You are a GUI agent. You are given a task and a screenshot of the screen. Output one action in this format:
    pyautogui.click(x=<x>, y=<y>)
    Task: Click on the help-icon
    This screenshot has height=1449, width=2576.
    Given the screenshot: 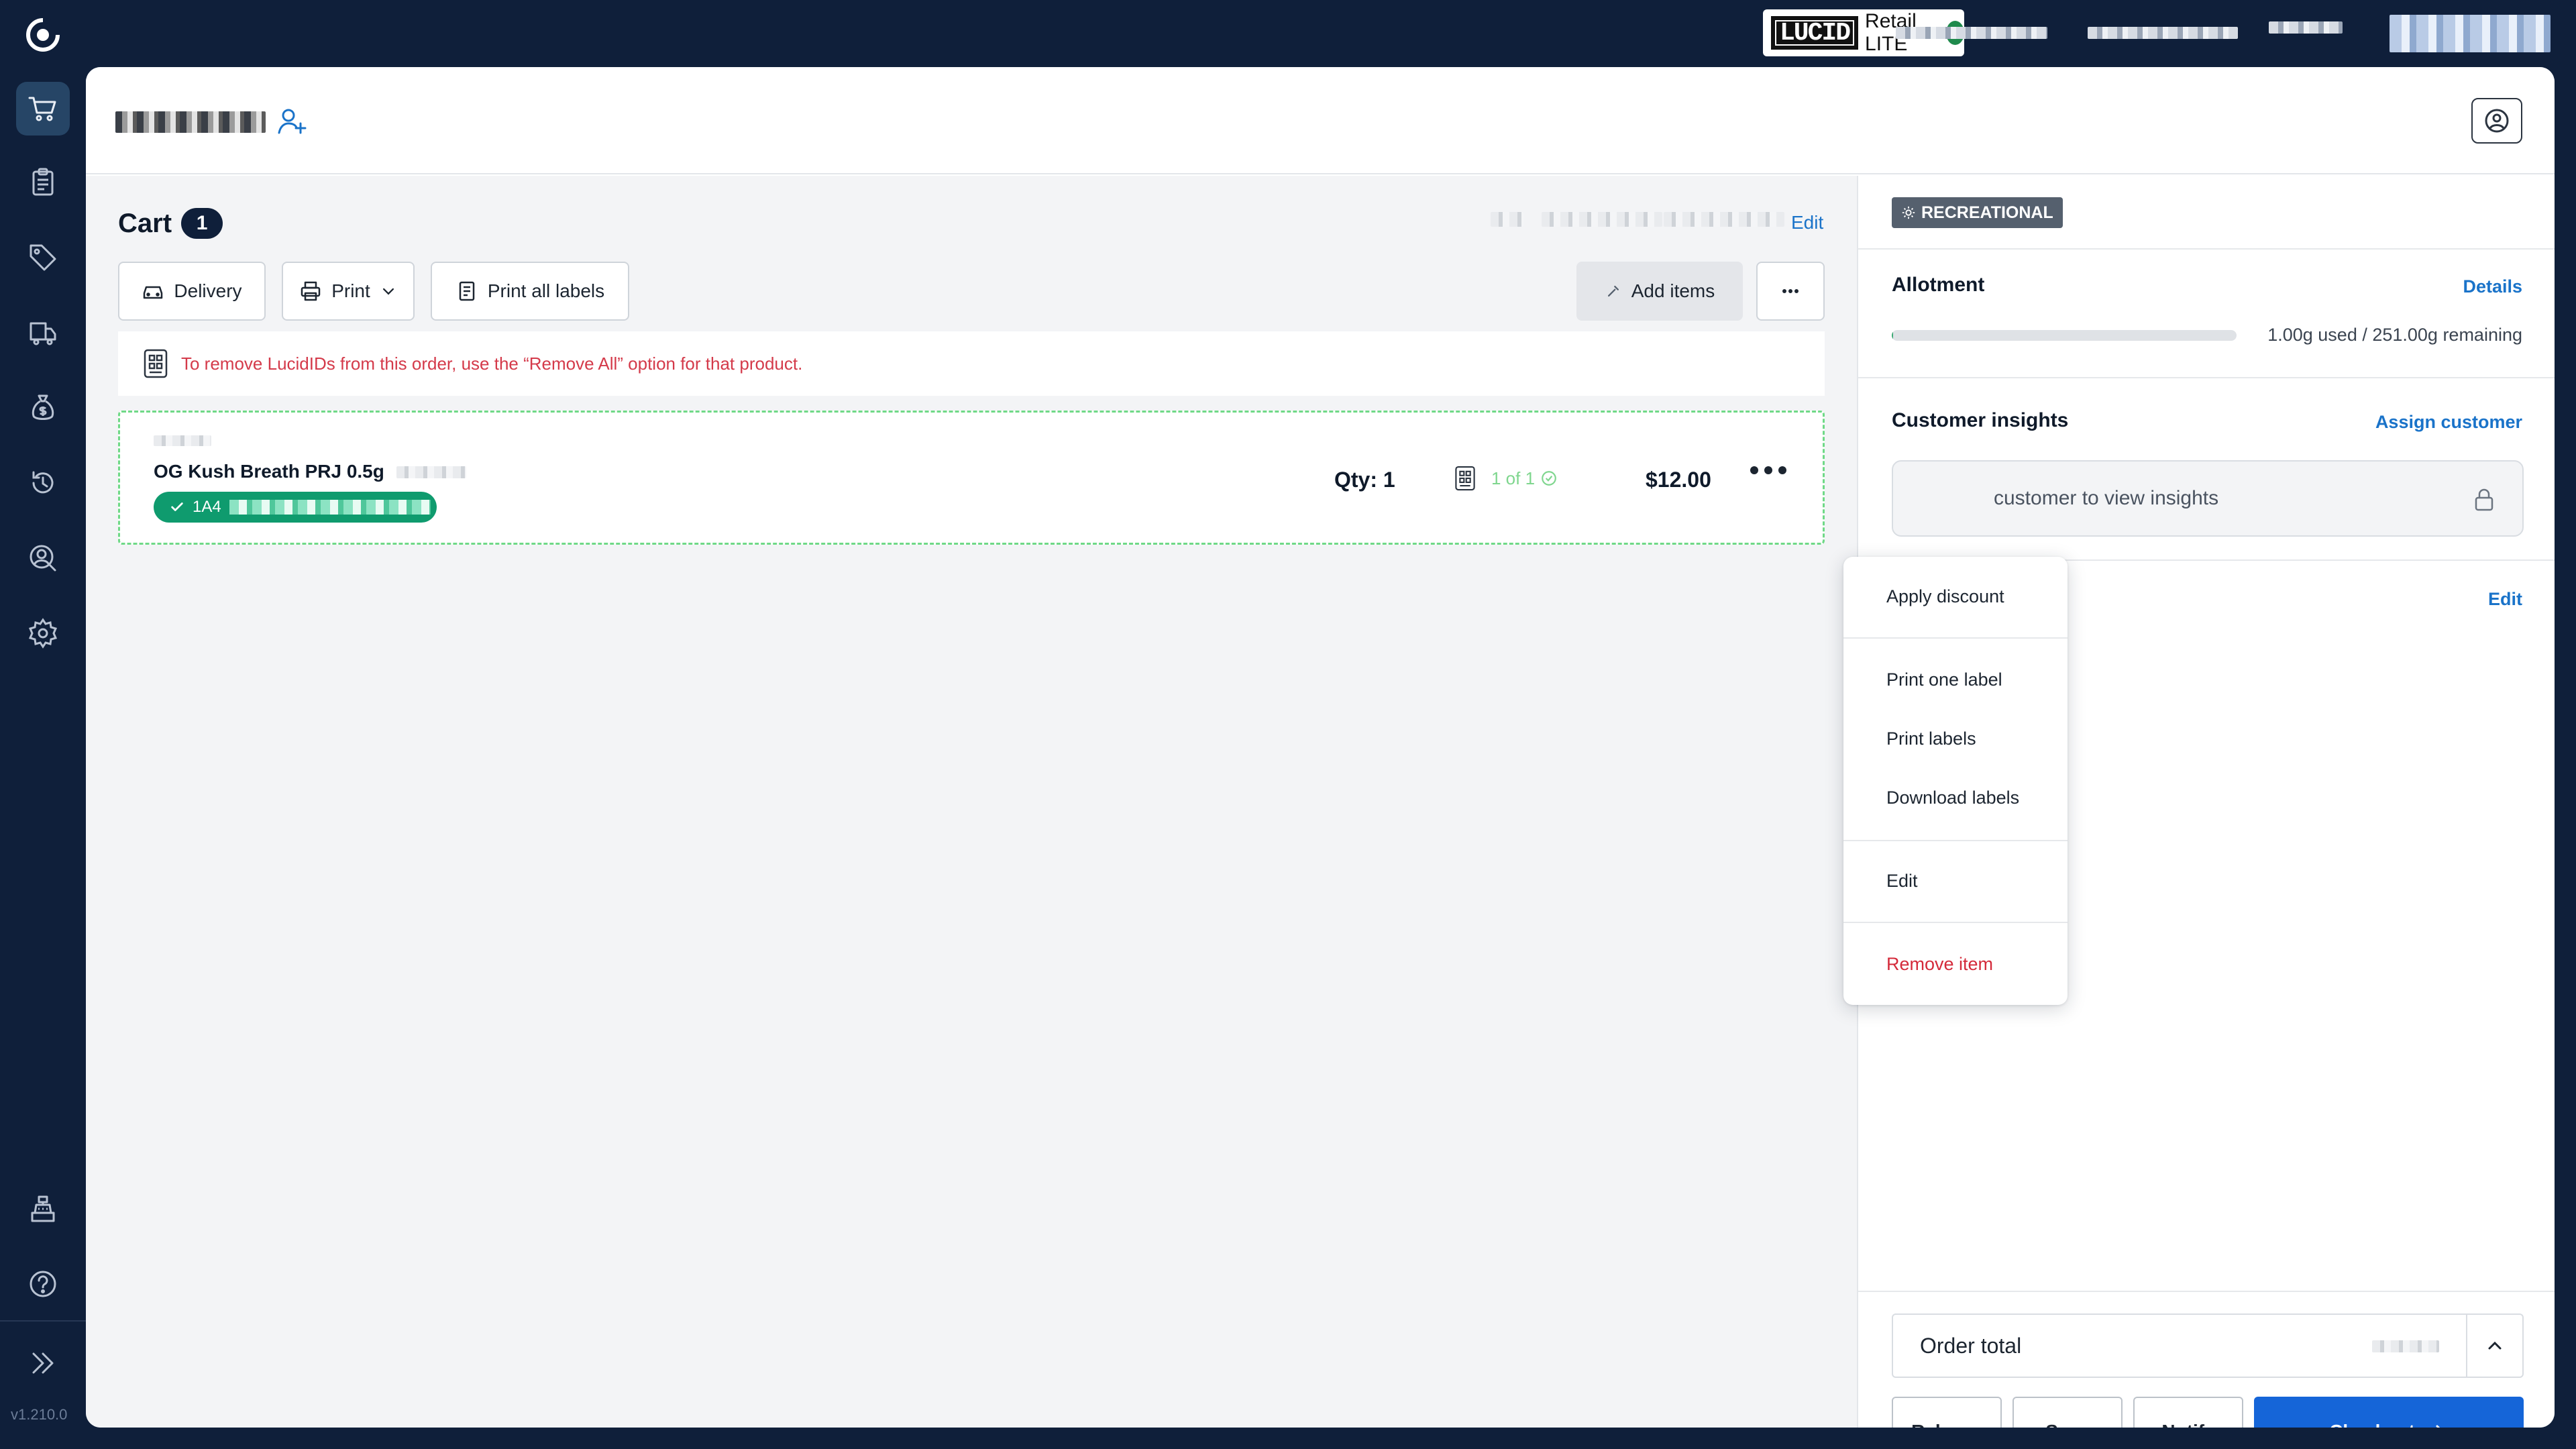 What is the action you would take?
    pyautogui.click(x=43, y=1284)
    